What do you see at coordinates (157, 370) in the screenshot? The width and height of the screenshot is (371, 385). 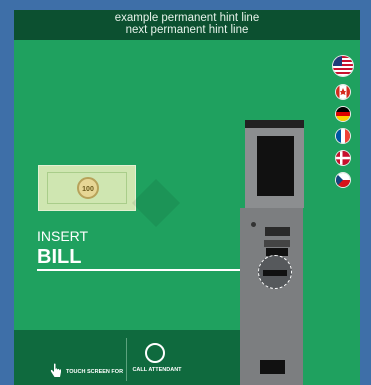 I see `call-attendant-label: CALL ATTENDANT` at bounding box center [157, 370].